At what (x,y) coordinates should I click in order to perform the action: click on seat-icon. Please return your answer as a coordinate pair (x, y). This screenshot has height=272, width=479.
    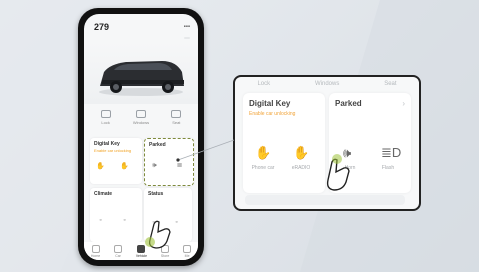
    Looking at the image, I should click on (176, 114).